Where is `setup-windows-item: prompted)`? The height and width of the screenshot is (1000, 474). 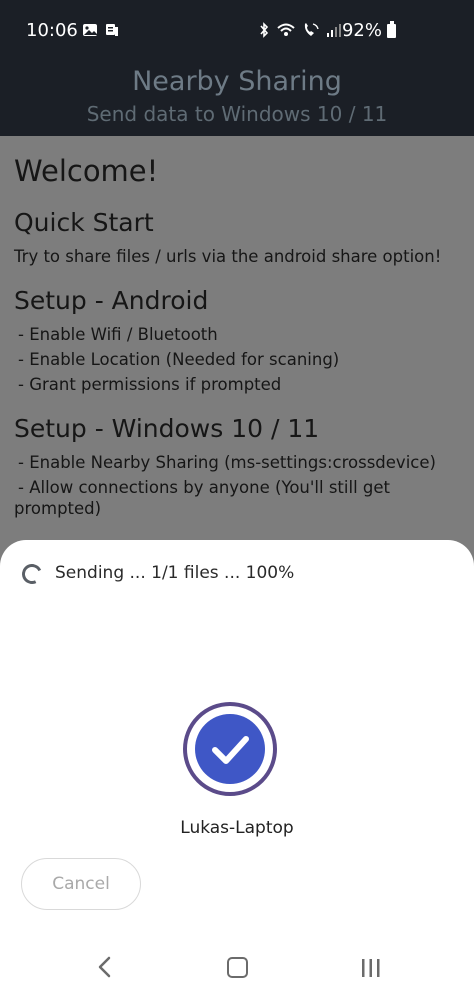 setup-windows-item: prompted) is located at coordinates (58, 508).